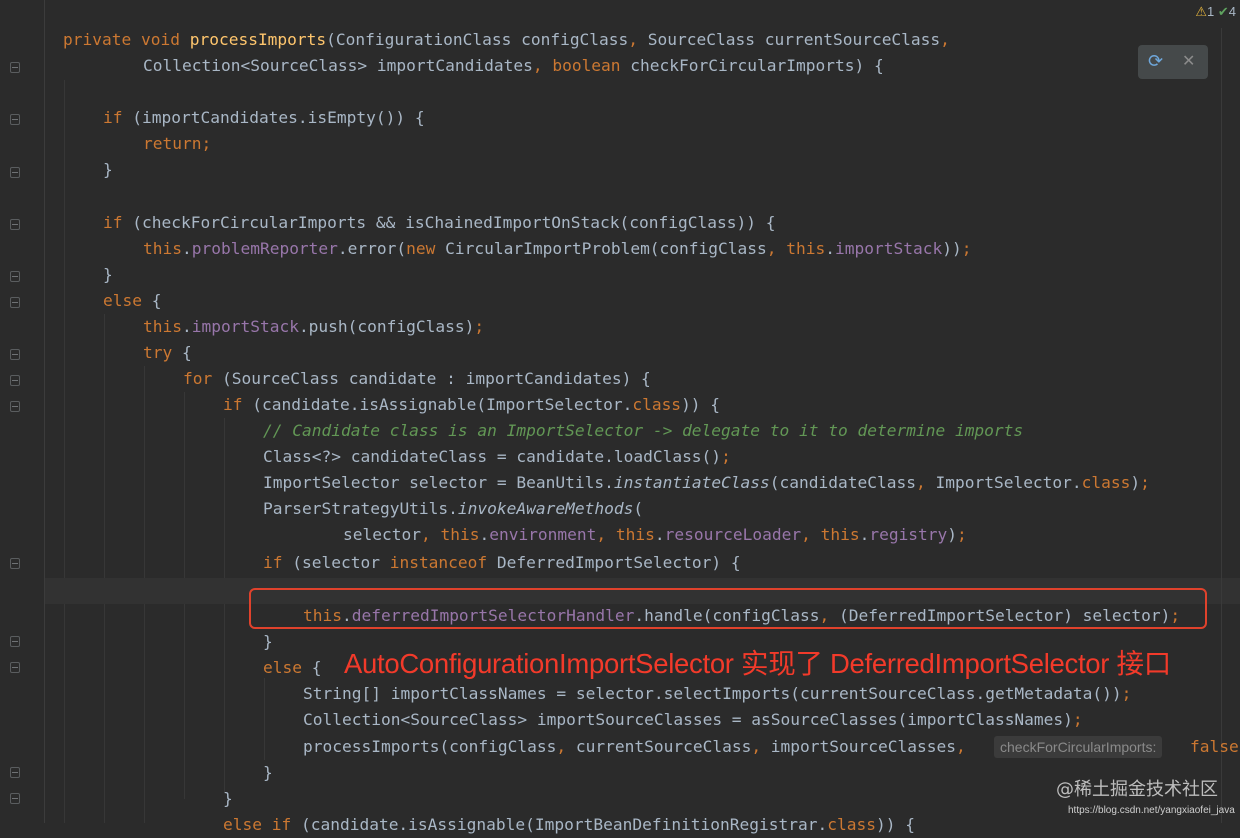 Image resolution: width=1240 pixels, height=838 pixels. Describe the element at coordinates (167, 353) in the screenshot. I see `code-line: try {` at that location.